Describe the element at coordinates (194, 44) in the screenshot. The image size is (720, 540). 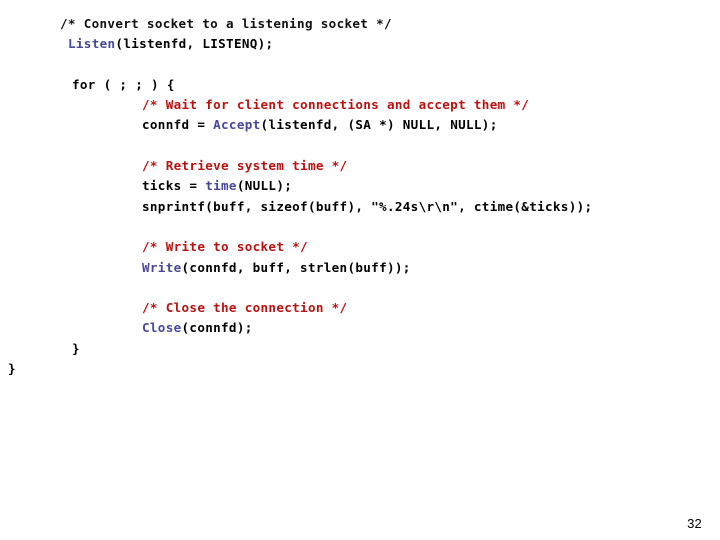
I see `code-text: (listenfd, LISTENQ);` at that location.